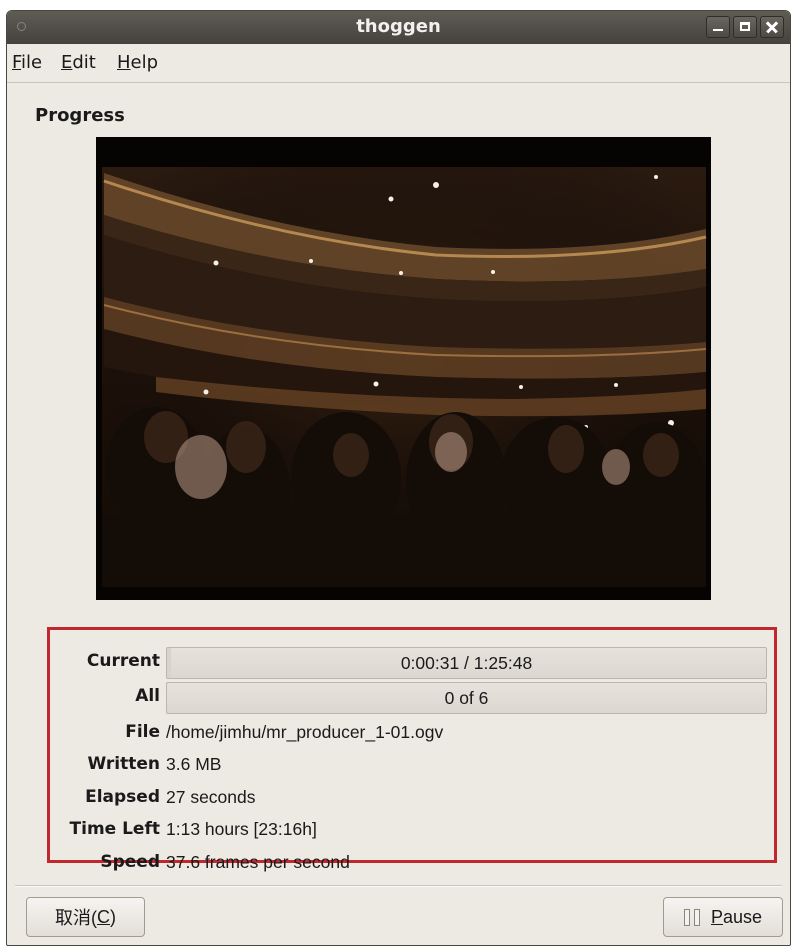 This screenshot has height=949, width=795. I want to click on written-value: 3.6 MB, so click(194, 764).